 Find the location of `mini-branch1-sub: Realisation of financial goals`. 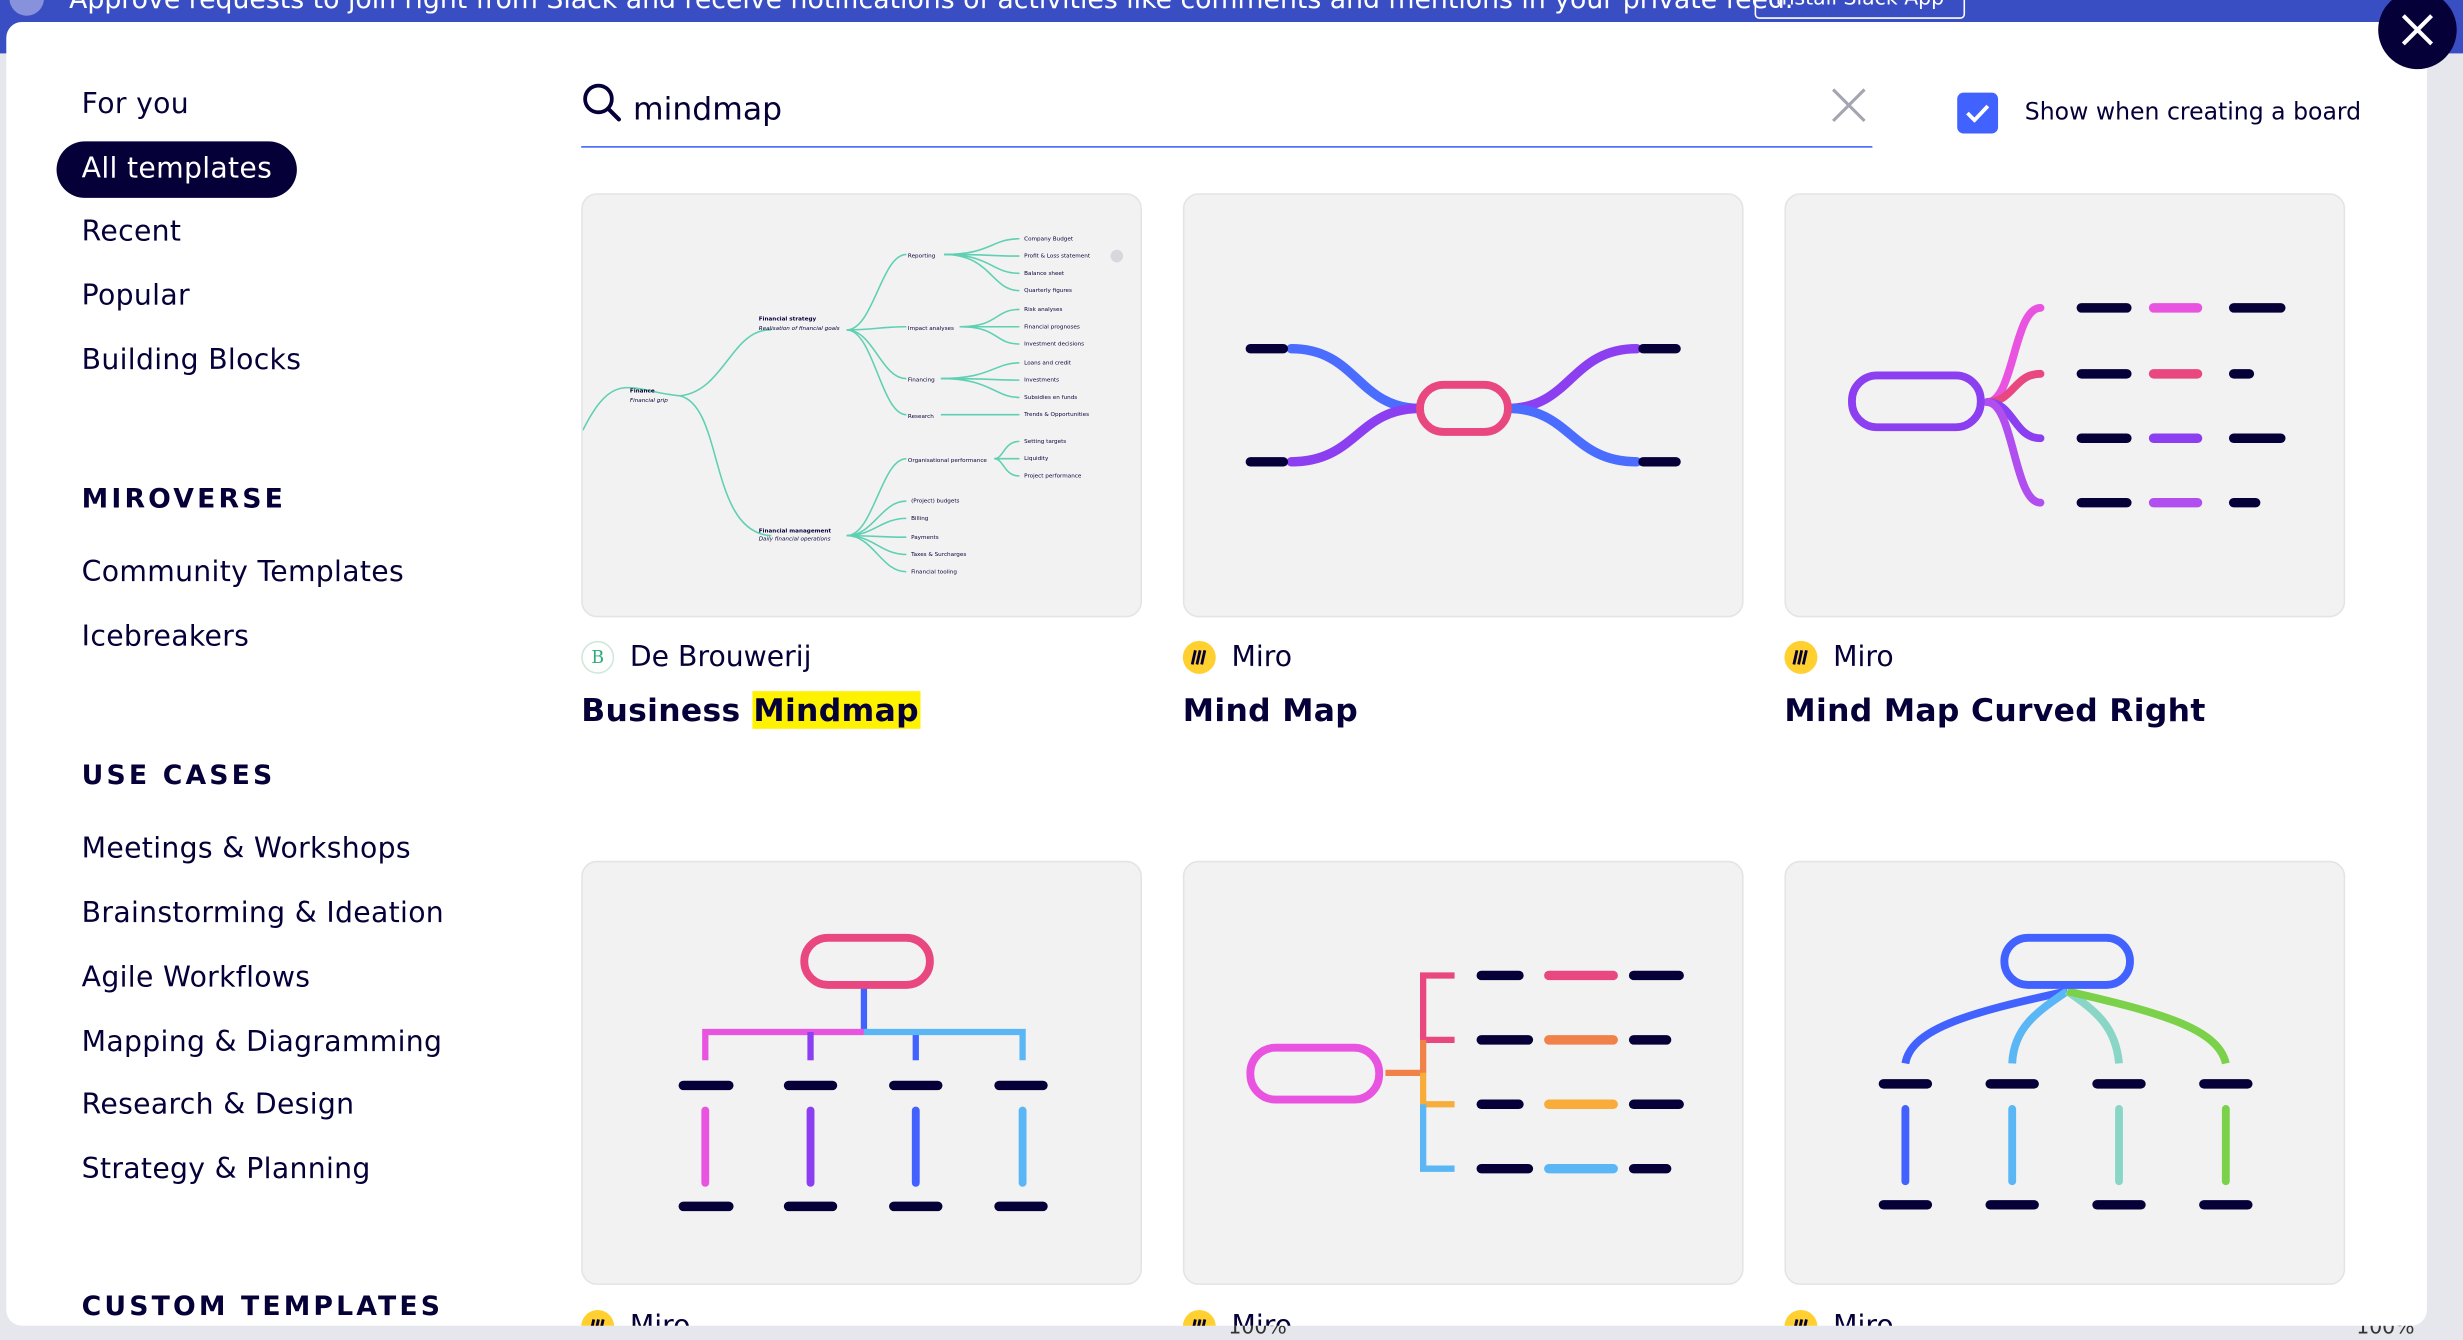

mini-branch1-sub: Realisation of financial goals is located at coordinates (799, 329).